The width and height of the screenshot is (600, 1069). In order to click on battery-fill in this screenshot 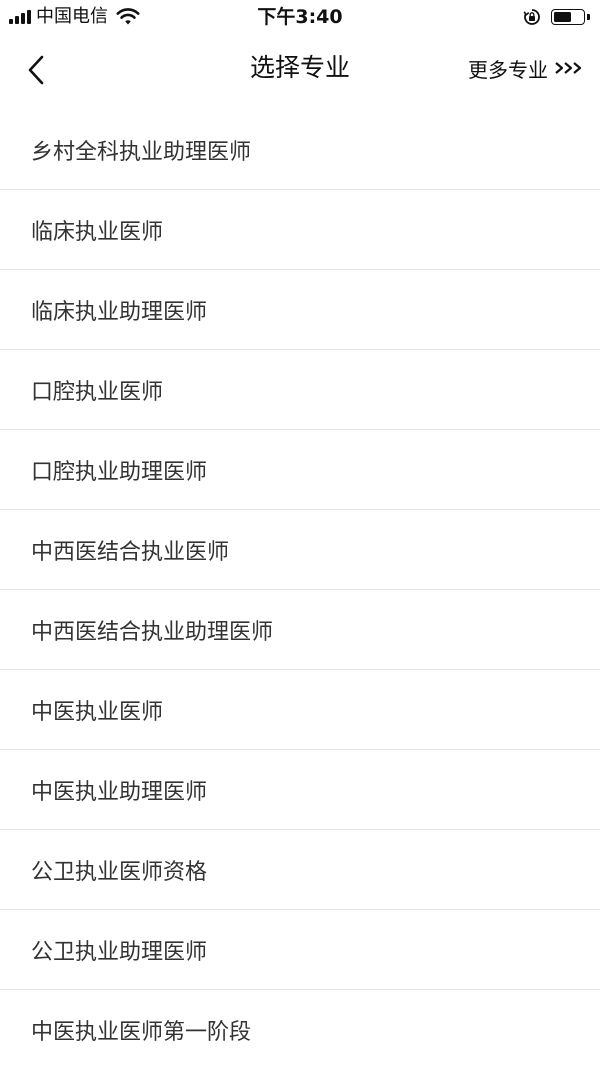, I will do `click(562, 17)`.